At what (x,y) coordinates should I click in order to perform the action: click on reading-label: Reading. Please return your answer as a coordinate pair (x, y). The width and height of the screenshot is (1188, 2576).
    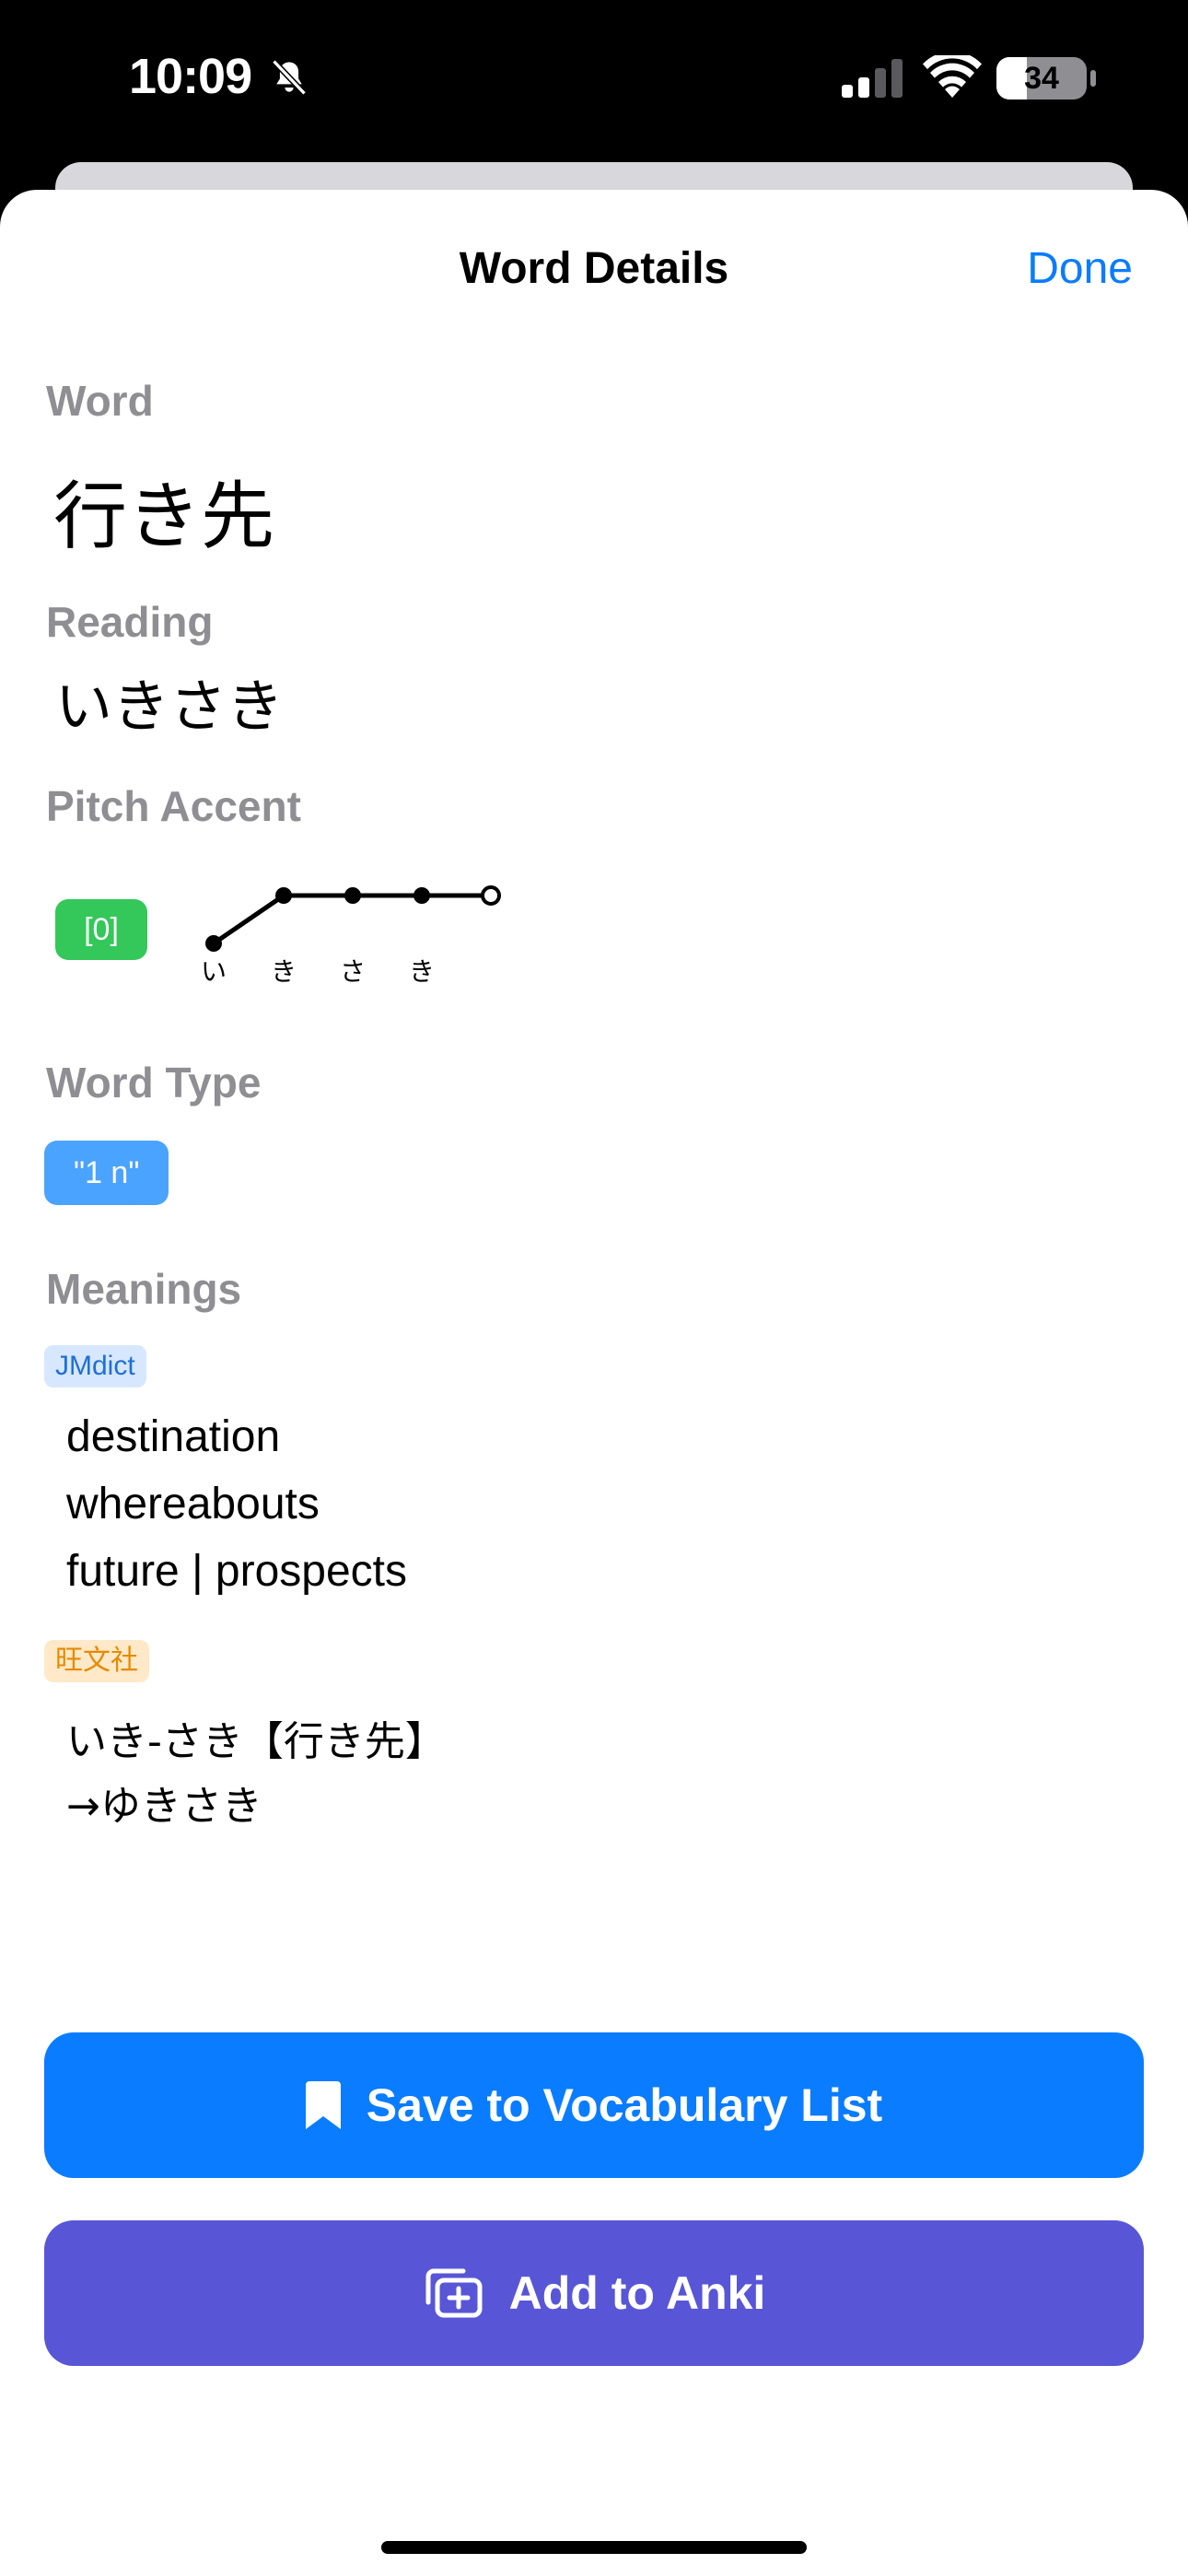
    Looking at the image, I should click on (130, 622).